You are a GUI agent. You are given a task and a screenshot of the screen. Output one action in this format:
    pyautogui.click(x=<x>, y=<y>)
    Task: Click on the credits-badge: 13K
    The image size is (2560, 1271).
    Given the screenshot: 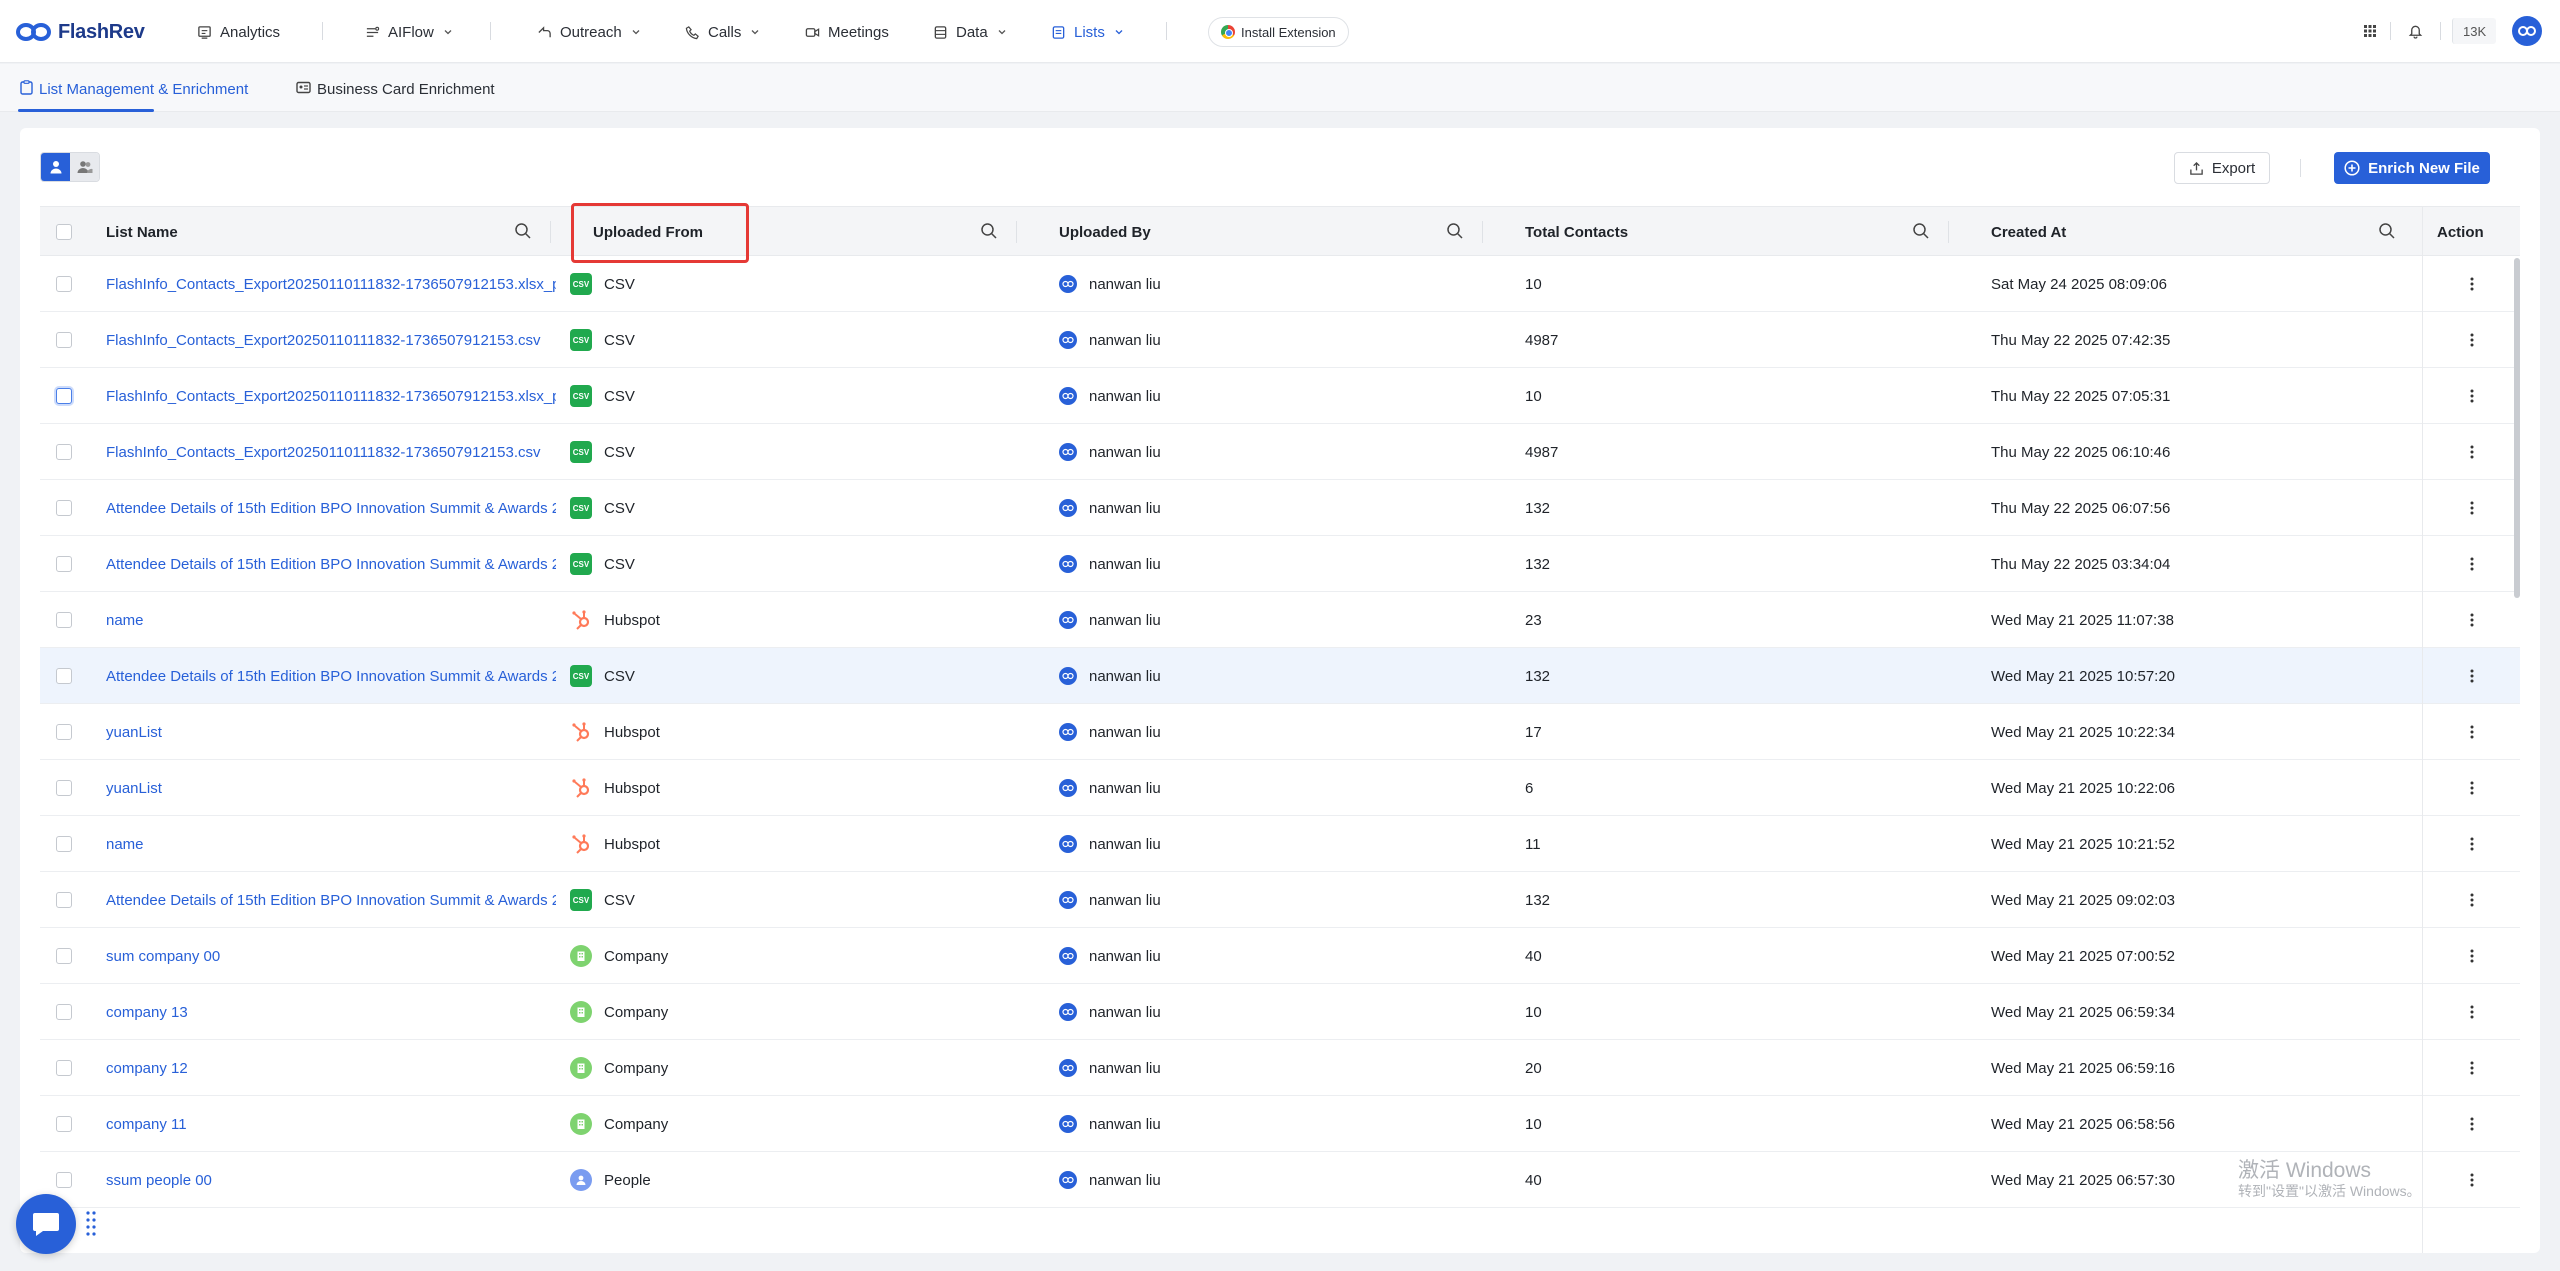 What is the action you would take?
    pyautogui.click(x=2474, y=31)
    